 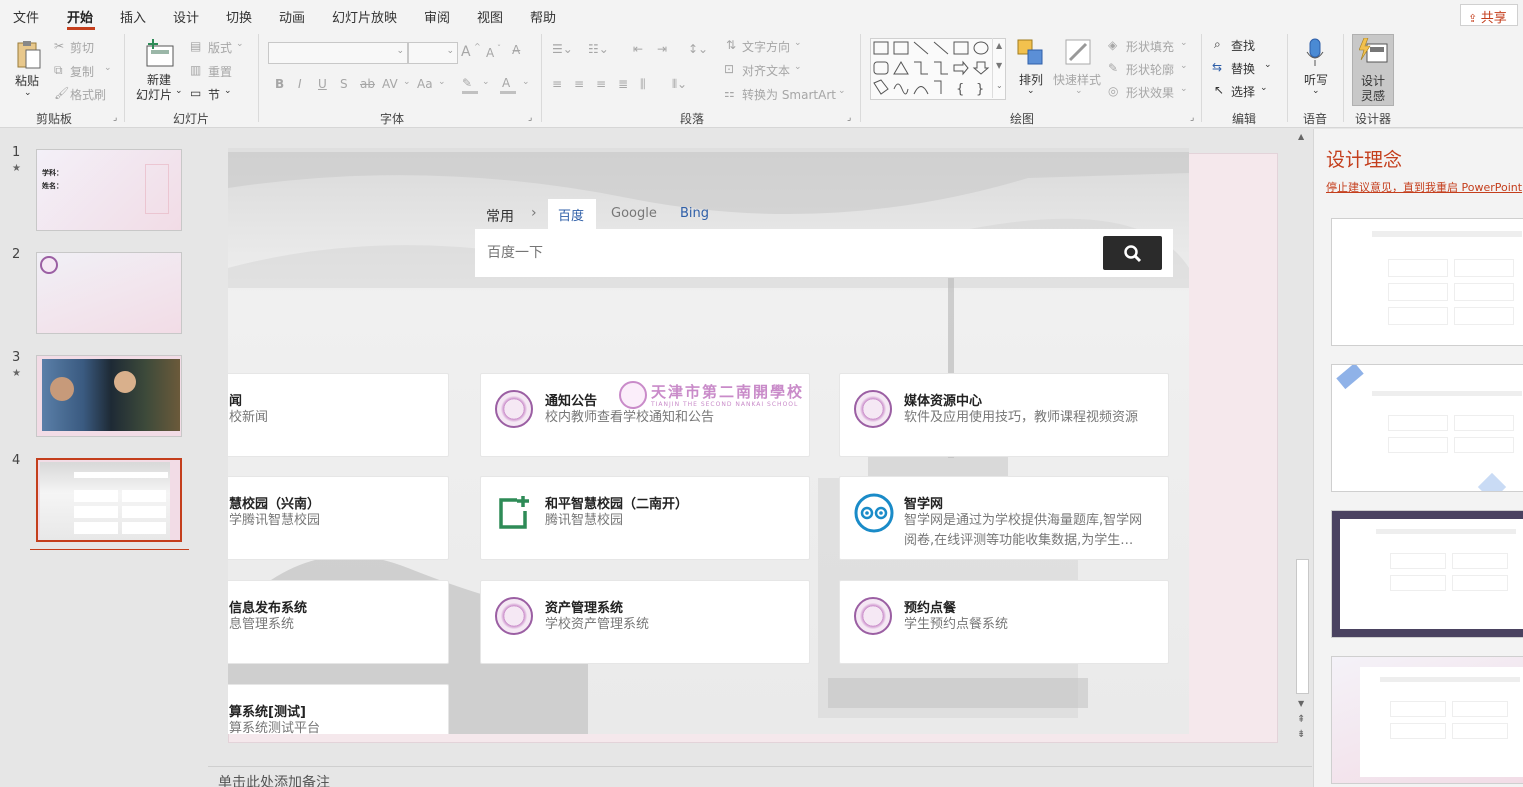 What do you see at coordinates (849, 118) in the screenshot?
I see `paragraph-launcher-icon: ⌟` at bounding box center [849, 118].